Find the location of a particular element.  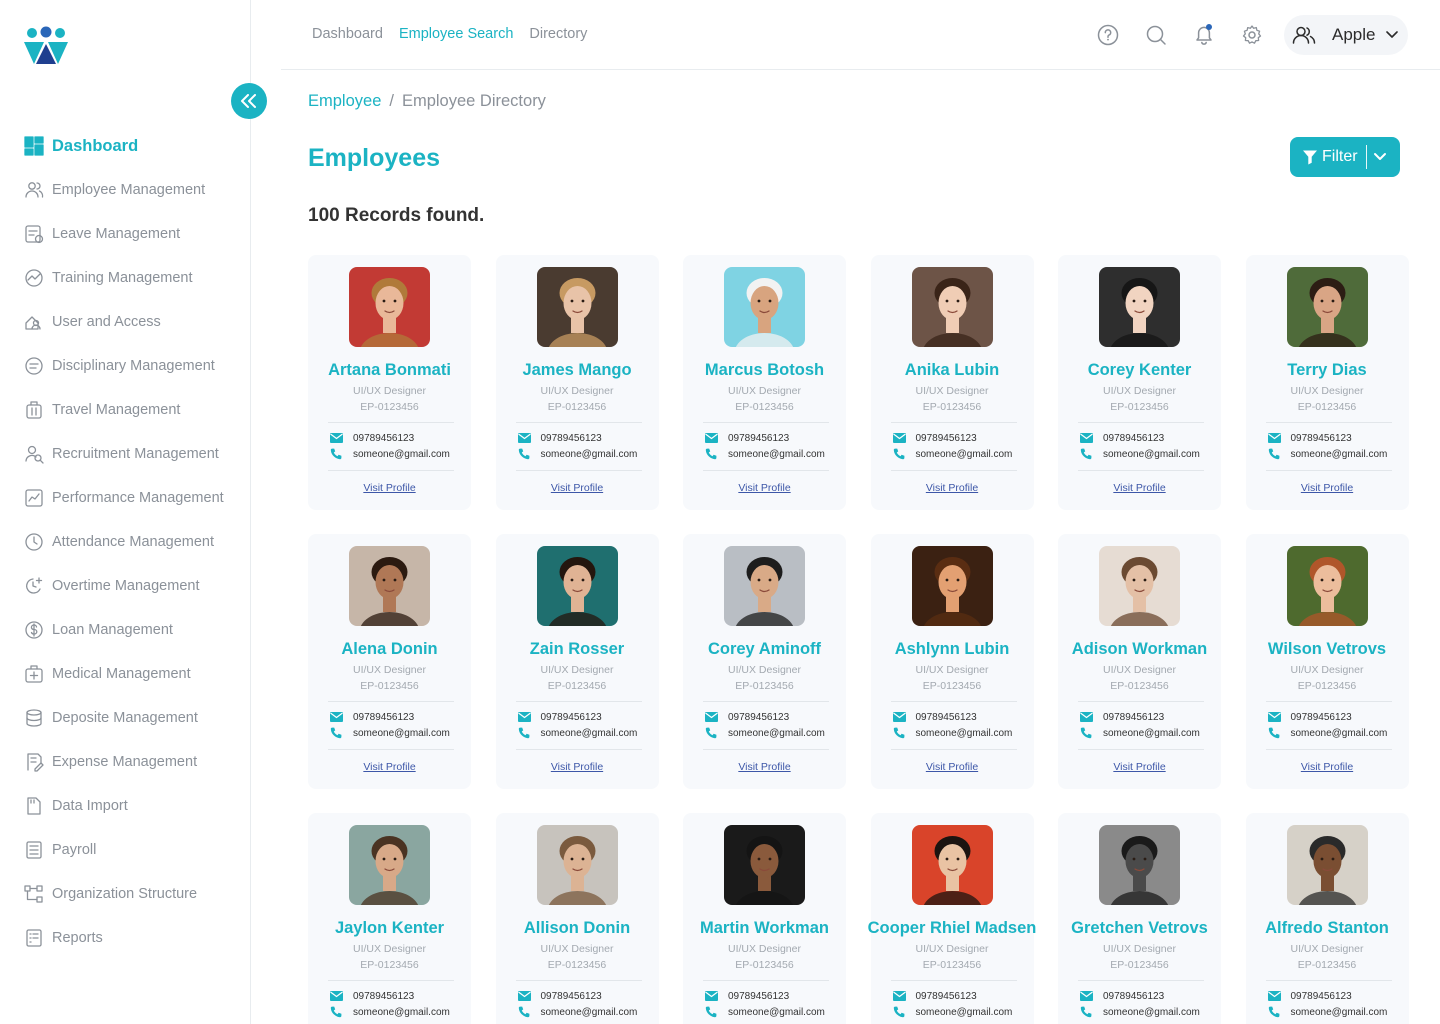

notifications-button is located at coordinates (1204, 35).